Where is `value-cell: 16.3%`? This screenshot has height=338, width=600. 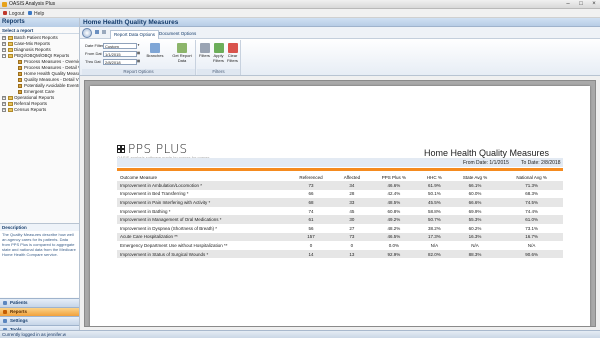 value-cell: 16.3% is located at coordinates (475, 237).